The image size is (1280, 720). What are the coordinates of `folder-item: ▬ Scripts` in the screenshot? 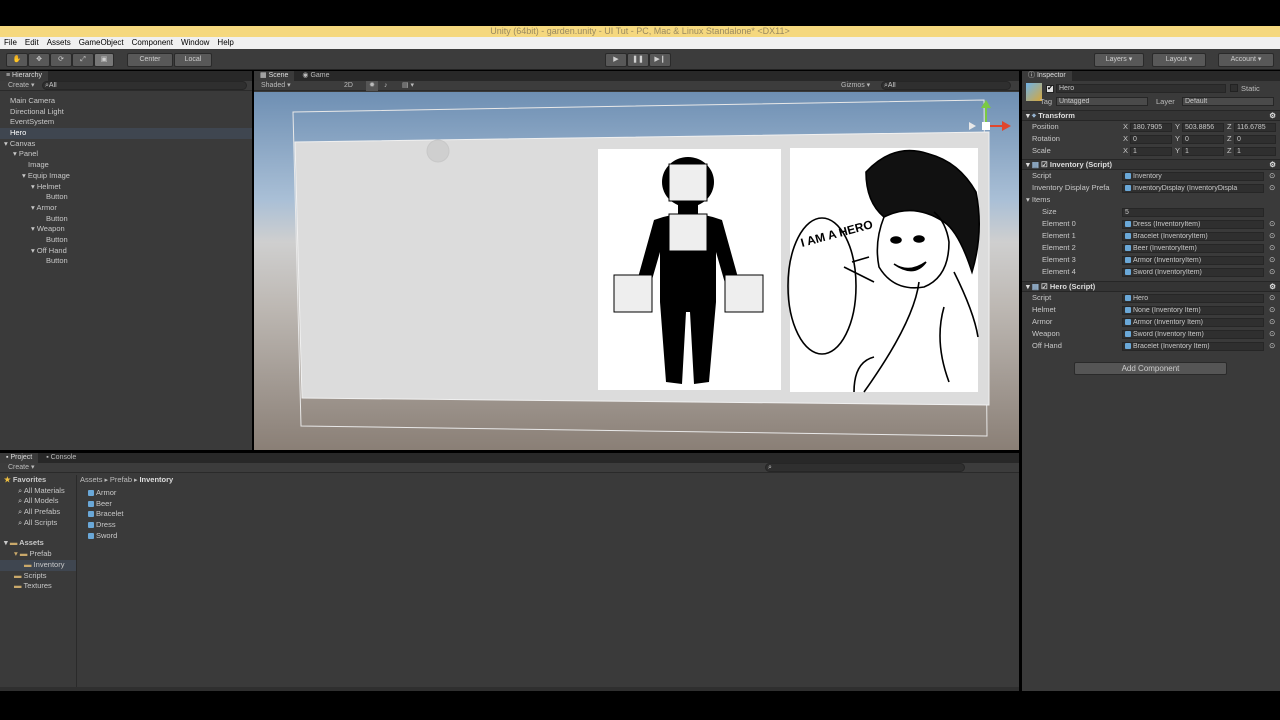 It's located at (38, 576).